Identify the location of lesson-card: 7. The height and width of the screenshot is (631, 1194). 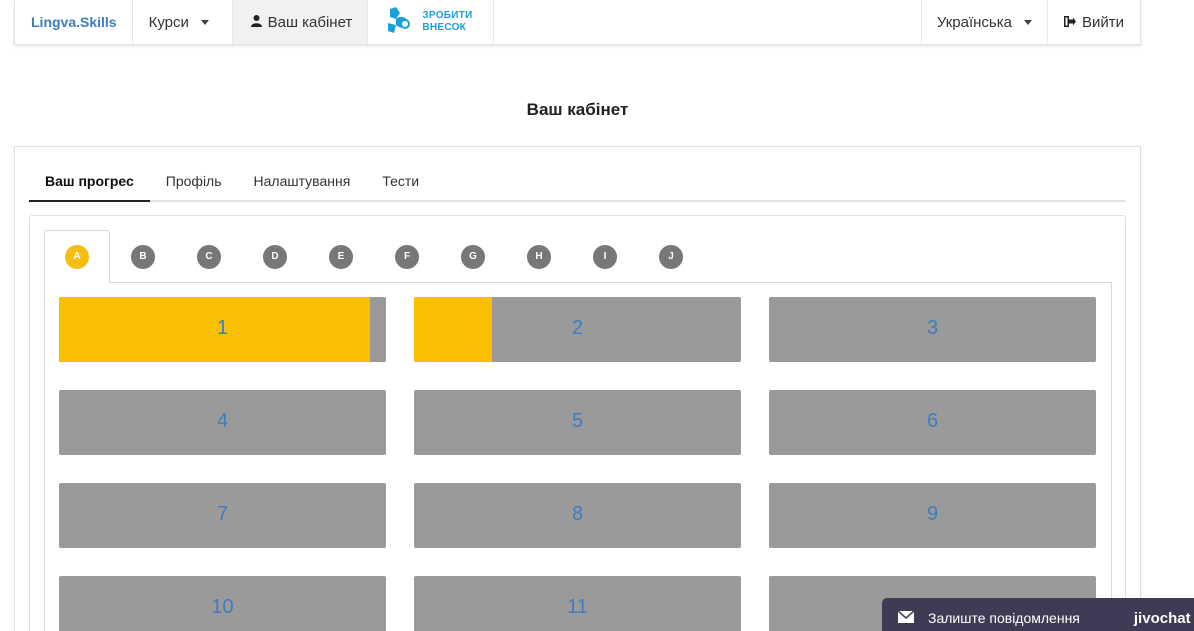
(222, 515).